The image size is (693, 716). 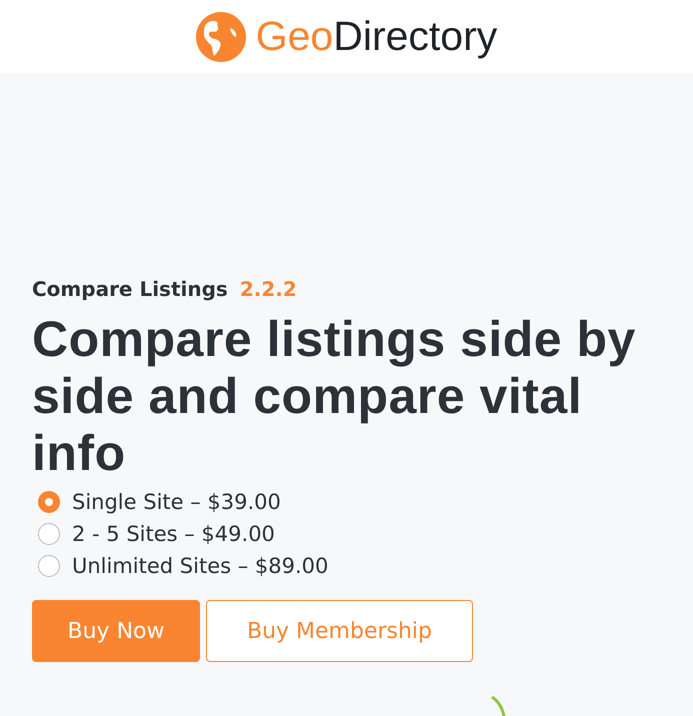 I want to click on plan-option: Single Site – $39.00, so click(x=176, y=502).